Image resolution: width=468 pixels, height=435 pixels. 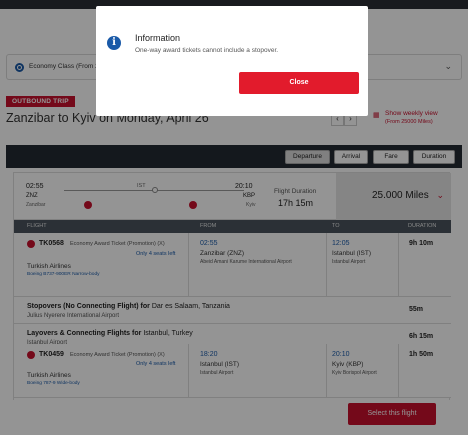 What do you see at coordinates (158, 38) in the screenshot?
I see `dialog-title: Information` at bounding box center [158, 38].